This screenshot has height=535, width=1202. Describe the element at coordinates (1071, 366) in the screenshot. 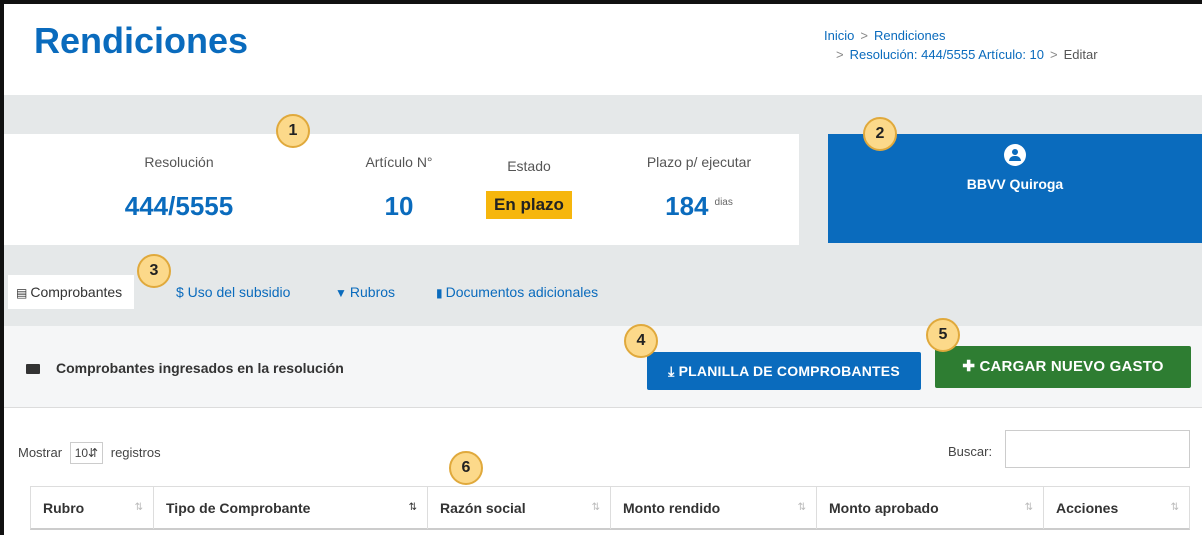

I see `cargar-button-label: CARGAR NUEVO GASTO` at that location.